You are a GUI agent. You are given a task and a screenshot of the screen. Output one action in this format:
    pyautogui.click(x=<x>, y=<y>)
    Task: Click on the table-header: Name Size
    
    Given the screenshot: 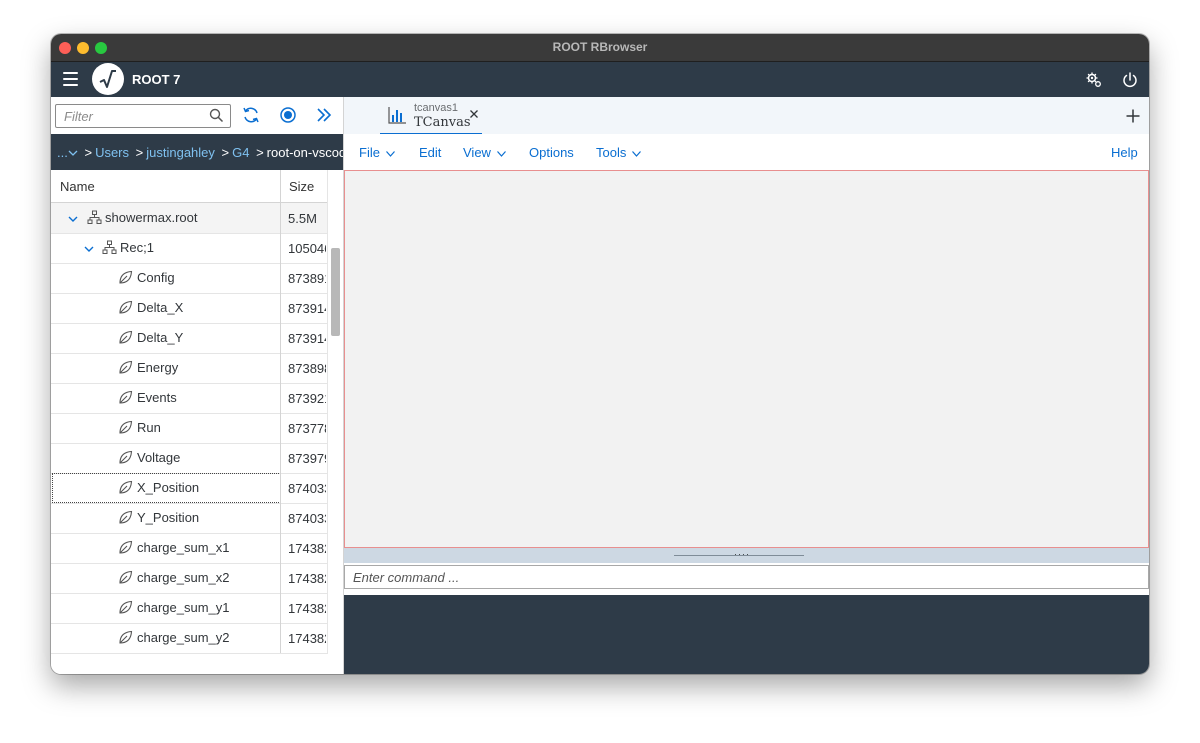 What is the action you would take?
    pyautogui.click(x=189, y=186)
    